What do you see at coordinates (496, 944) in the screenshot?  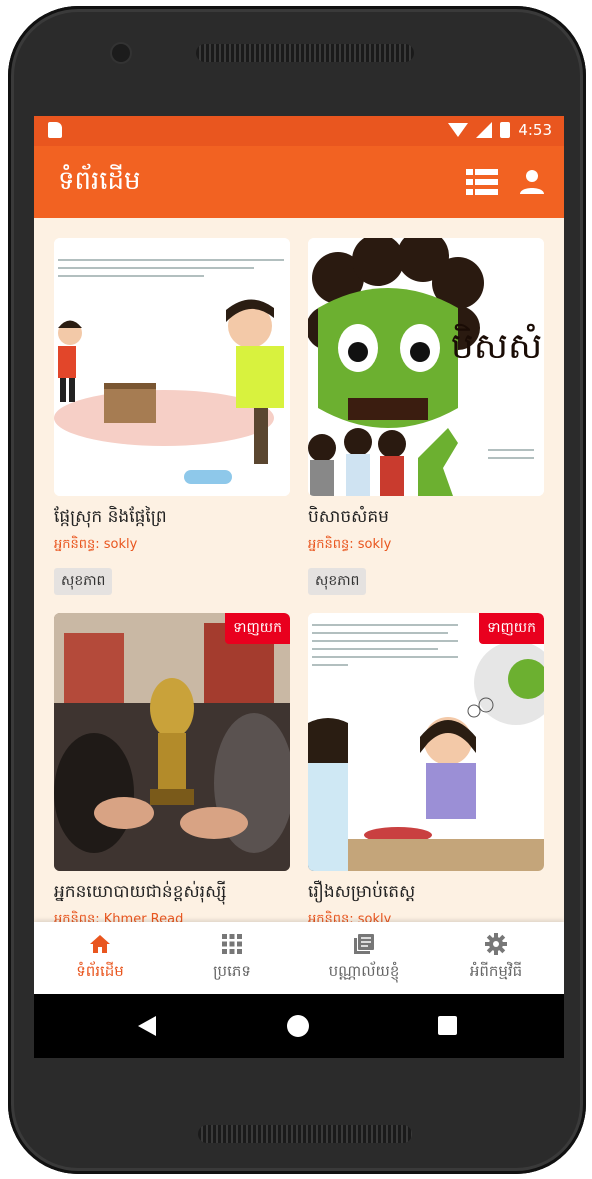 I see `gear-icon` at bounding box center [496, 944].